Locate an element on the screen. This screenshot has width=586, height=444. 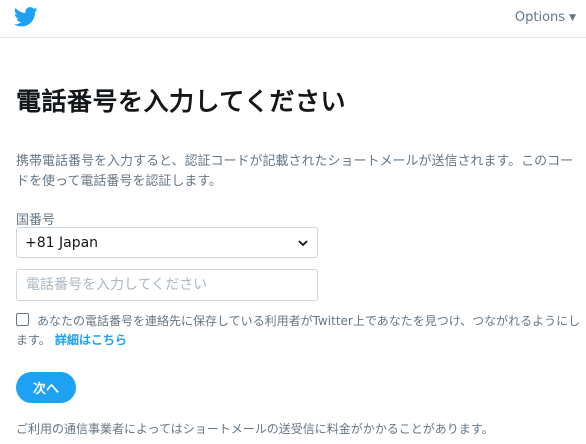
discoverability-checkbox is located at coordinates (22, 319).